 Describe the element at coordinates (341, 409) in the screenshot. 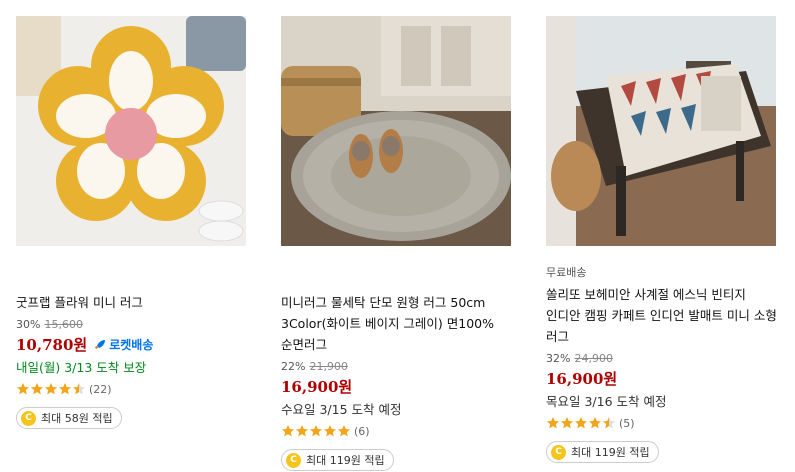

I see `delivery-info: 수요일 3/15 도착 예정` at that location.